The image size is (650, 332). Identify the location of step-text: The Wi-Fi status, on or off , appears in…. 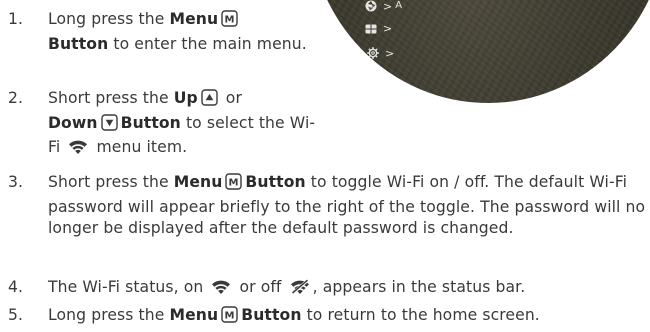
(348, 289).